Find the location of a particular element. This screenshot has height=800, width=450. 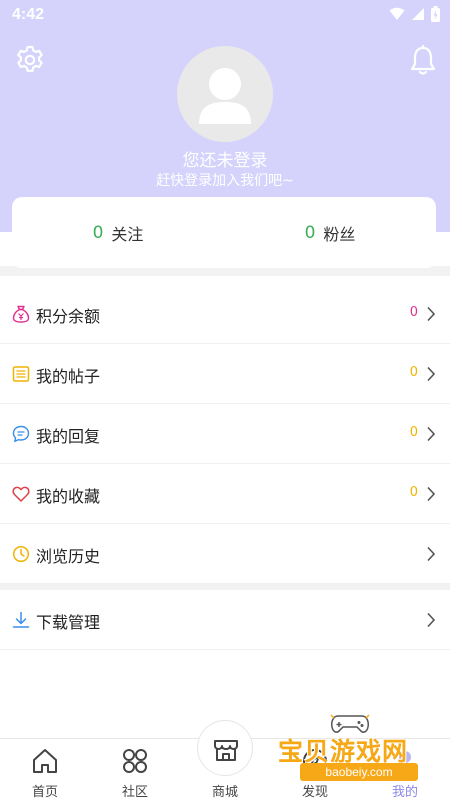

gamepad-icon is located at coordinates (350, 723).